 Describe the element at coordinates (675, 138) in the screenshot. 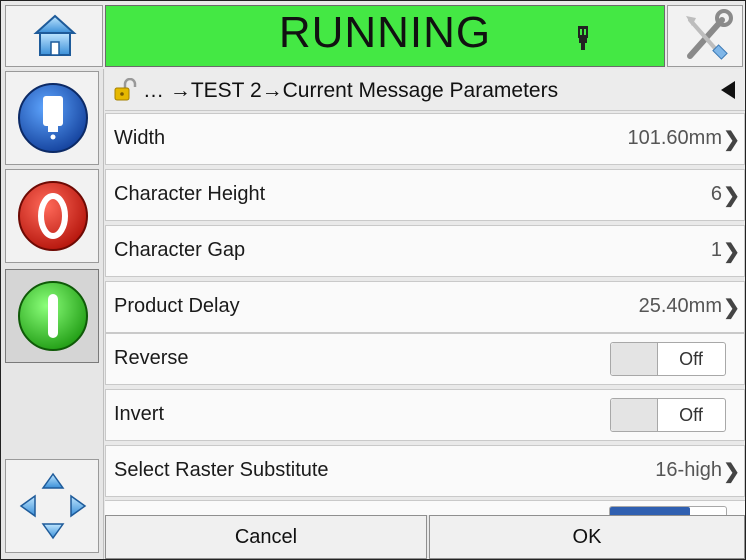

I see `row-value: 101.60mm` at that location.